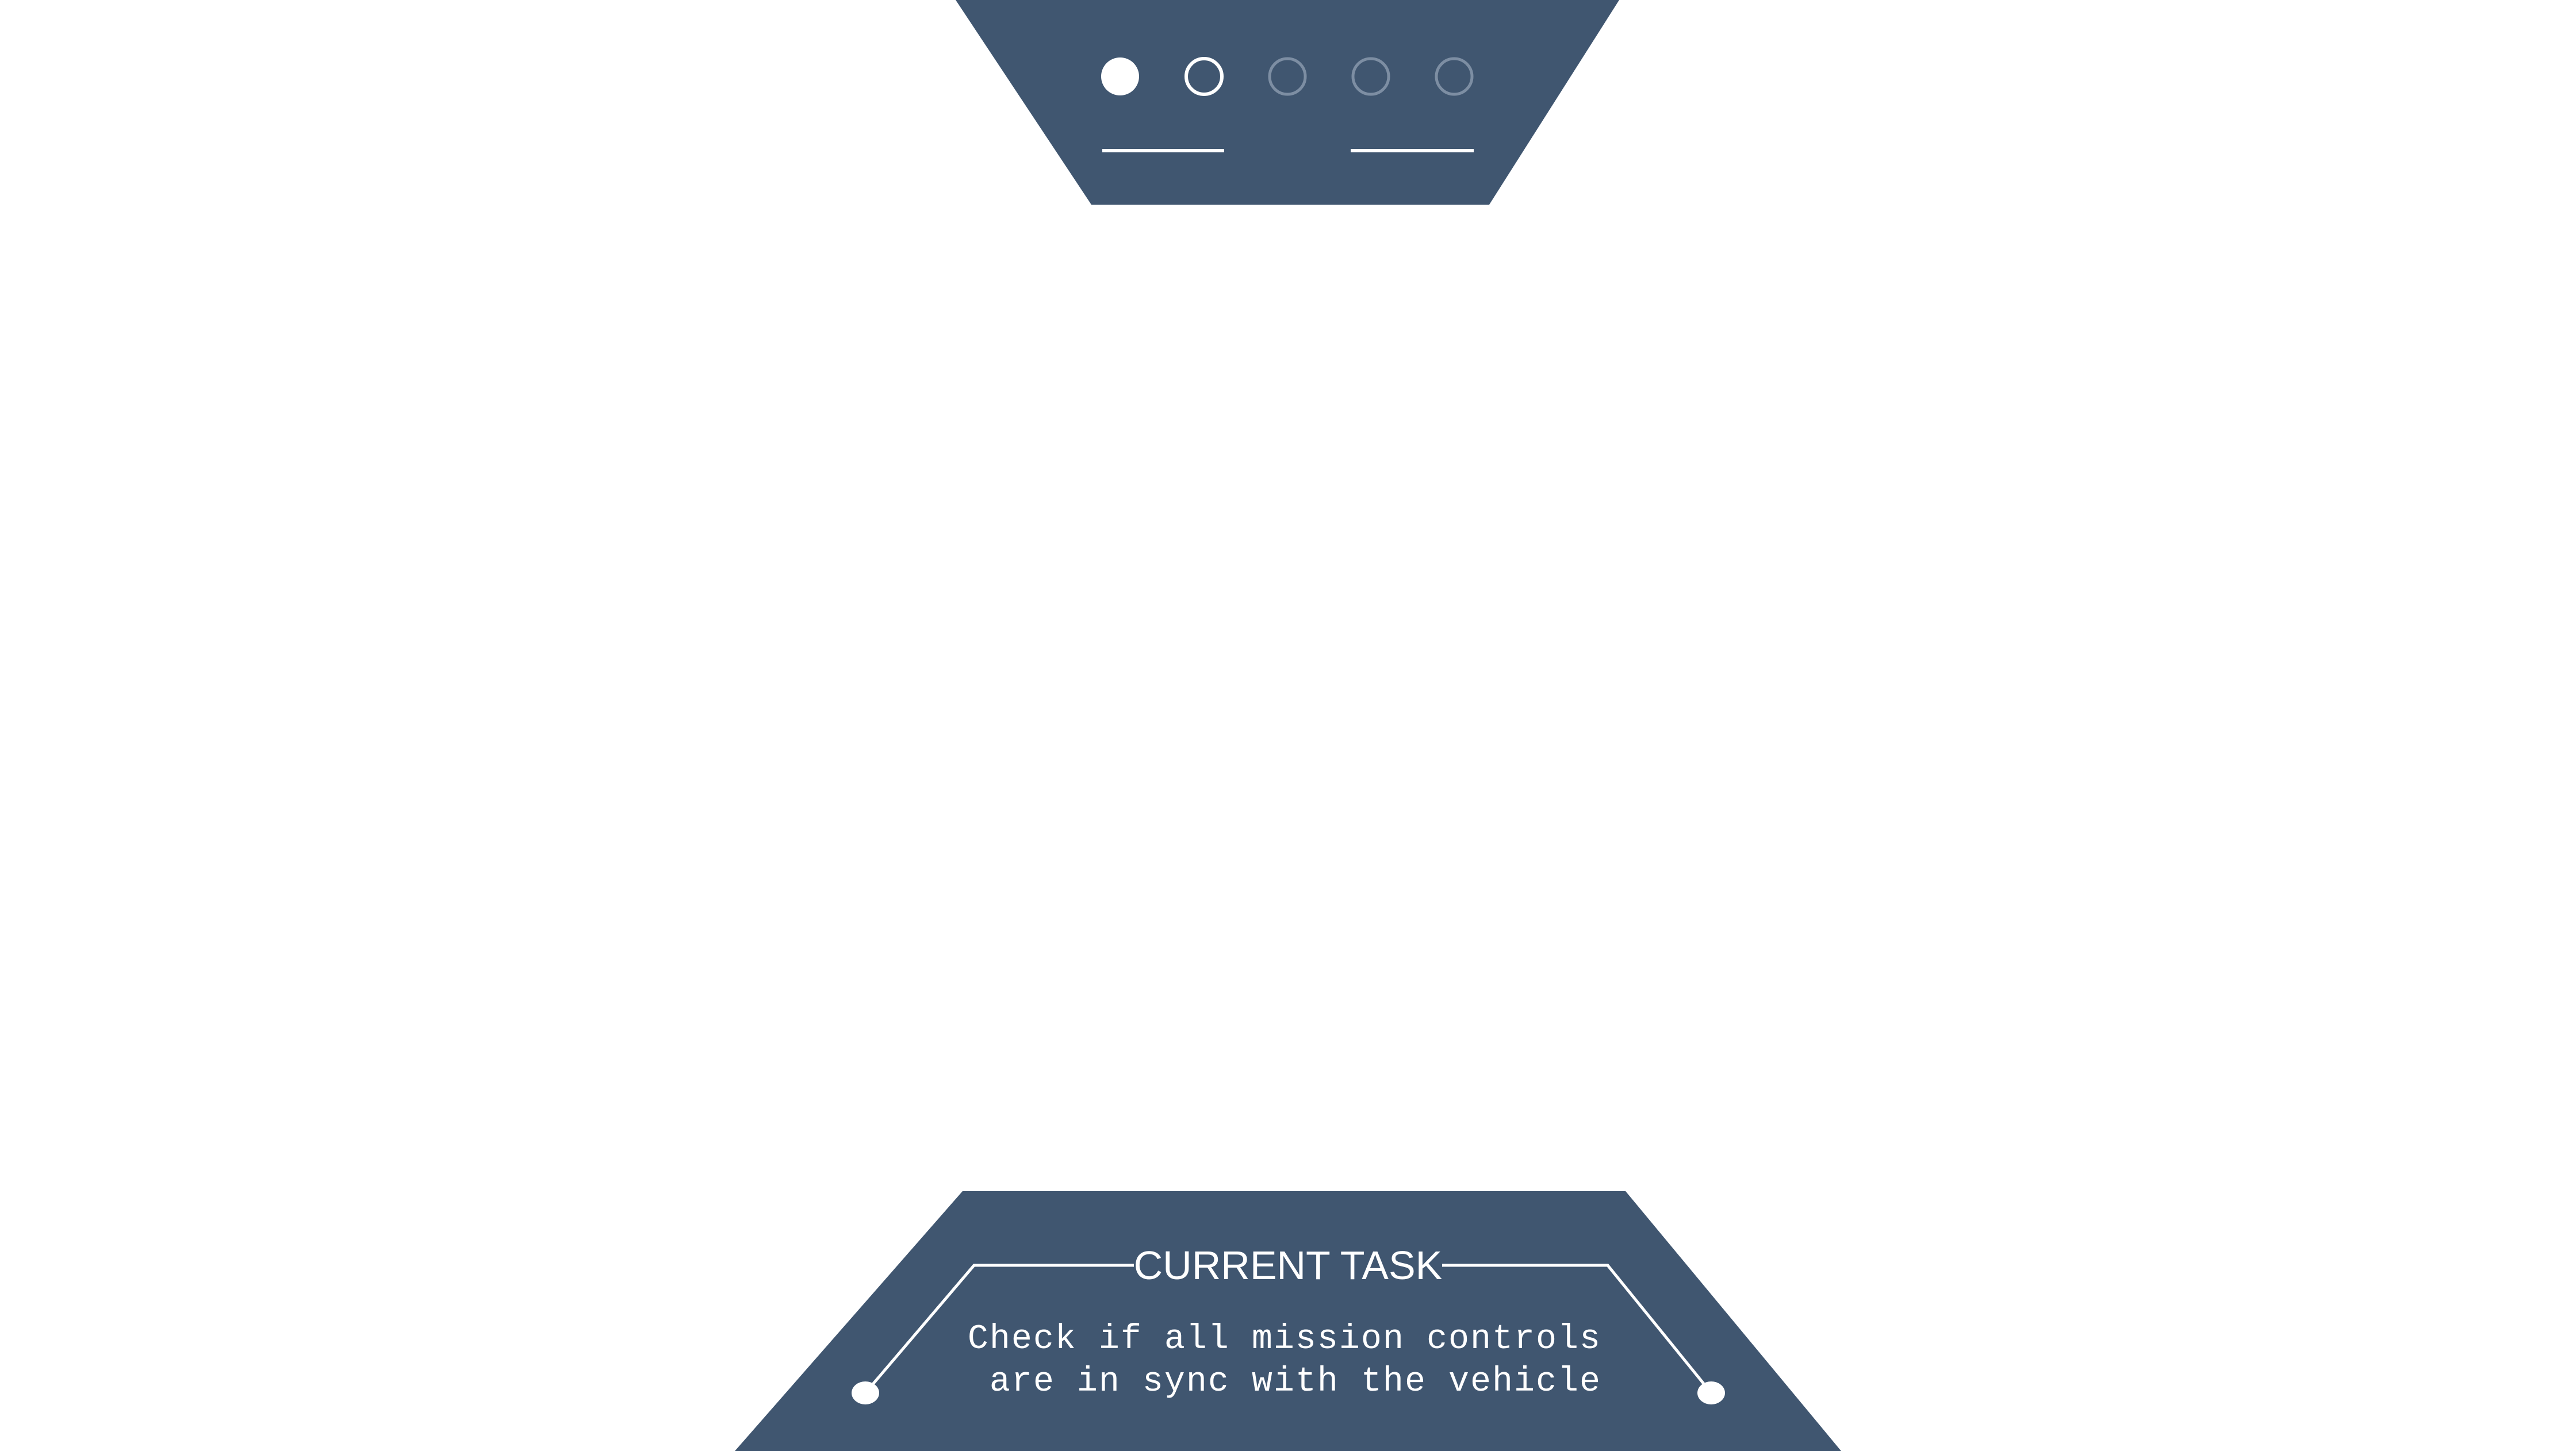  I want to click on task-description-line-1: Check if all mission controls, so click(1284, 1339).